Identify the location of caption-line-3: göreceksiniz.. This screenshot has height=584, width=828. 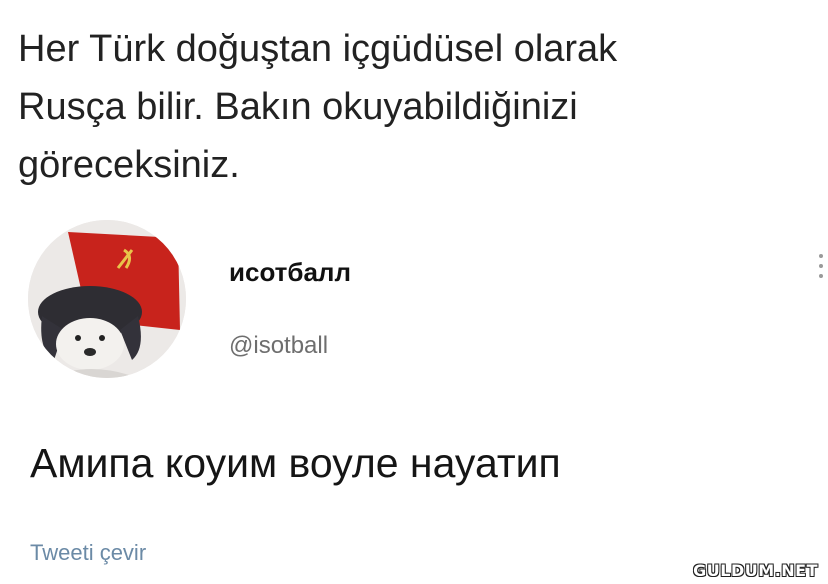
(129, 165).